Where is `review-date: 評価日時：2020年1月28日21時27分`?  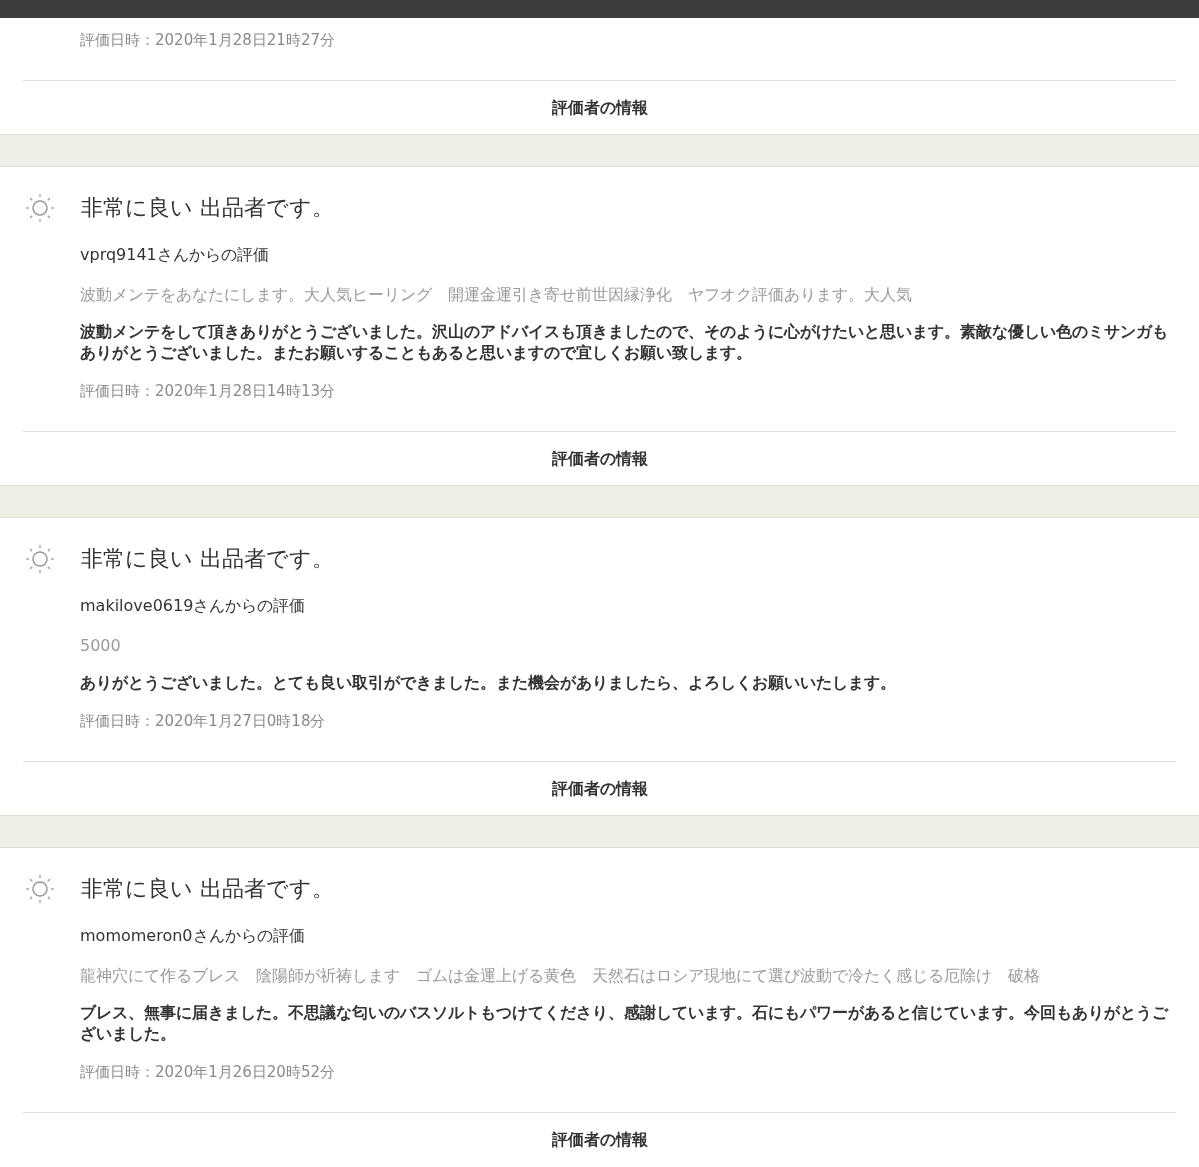 review-date: 評価日時：2020年1月28日21時27分 is located at coordinates (208, 40).